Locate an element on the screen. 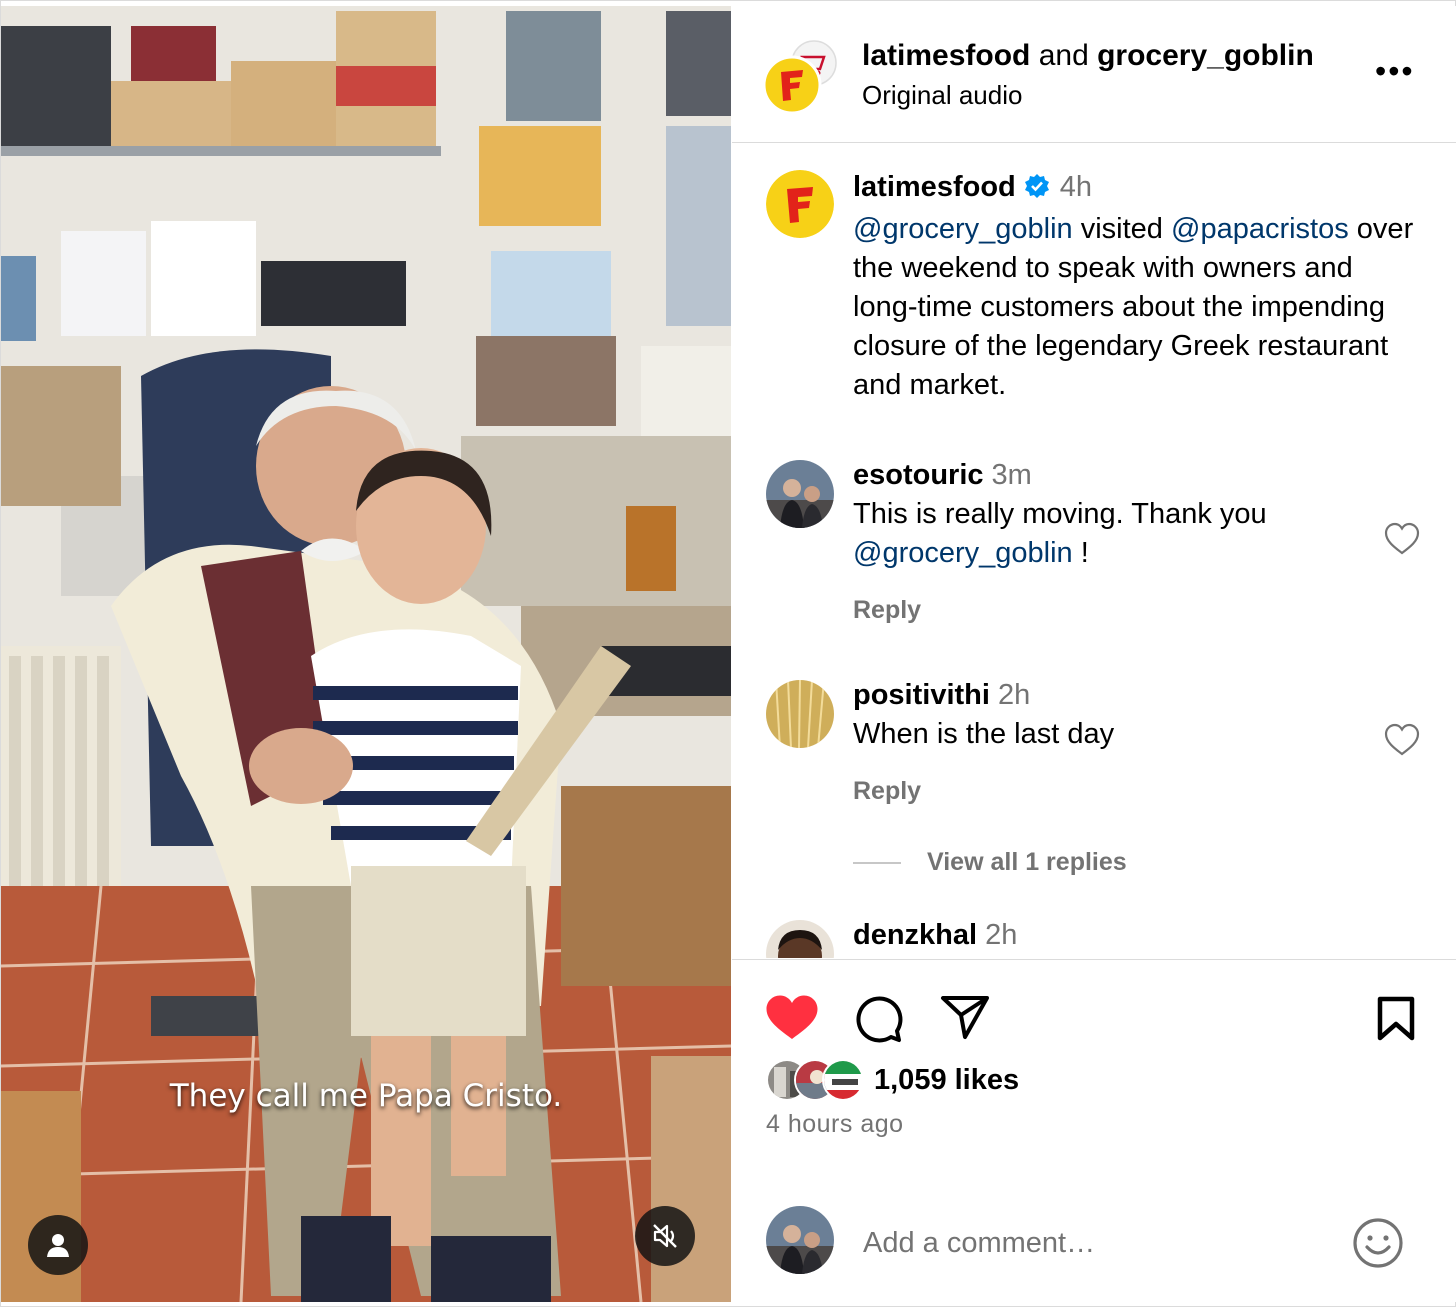 The height and width of the screenshot is (1307, 1456). comment-username: denzkhal is located at coordinates (915, 935).